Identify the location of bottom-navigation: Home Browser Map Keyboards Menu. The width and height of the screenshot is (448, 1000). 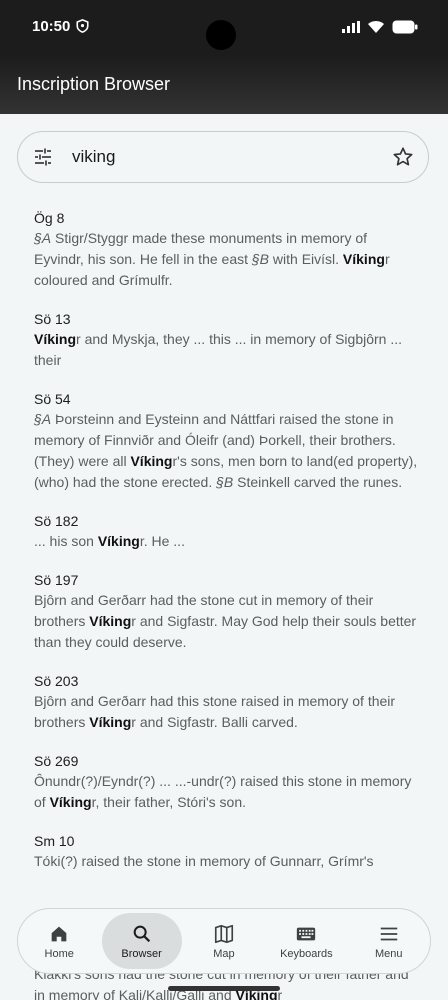
(224, 941).